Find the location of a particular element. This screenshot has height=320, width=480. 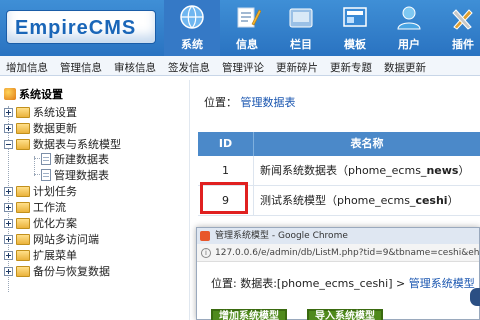

nav-label: 用户 is located at coordinates (409, 44).